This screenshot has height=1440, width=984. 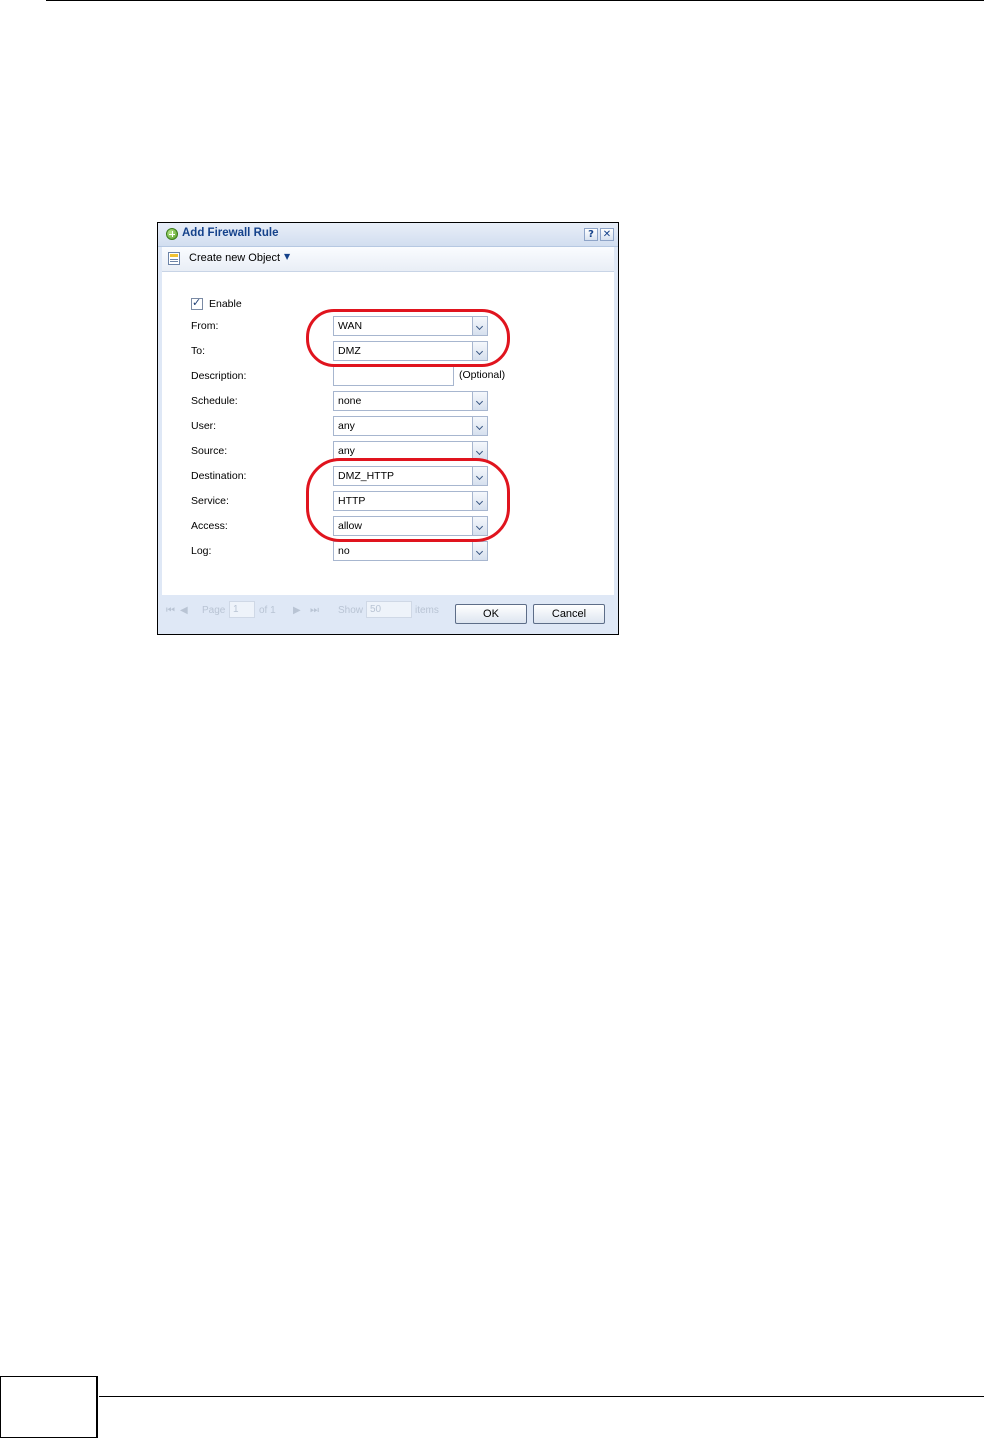 What do you see at coordinates (198, 351) in the screenshot?
I see `to-label: To:` at bounding box center [198, 351].